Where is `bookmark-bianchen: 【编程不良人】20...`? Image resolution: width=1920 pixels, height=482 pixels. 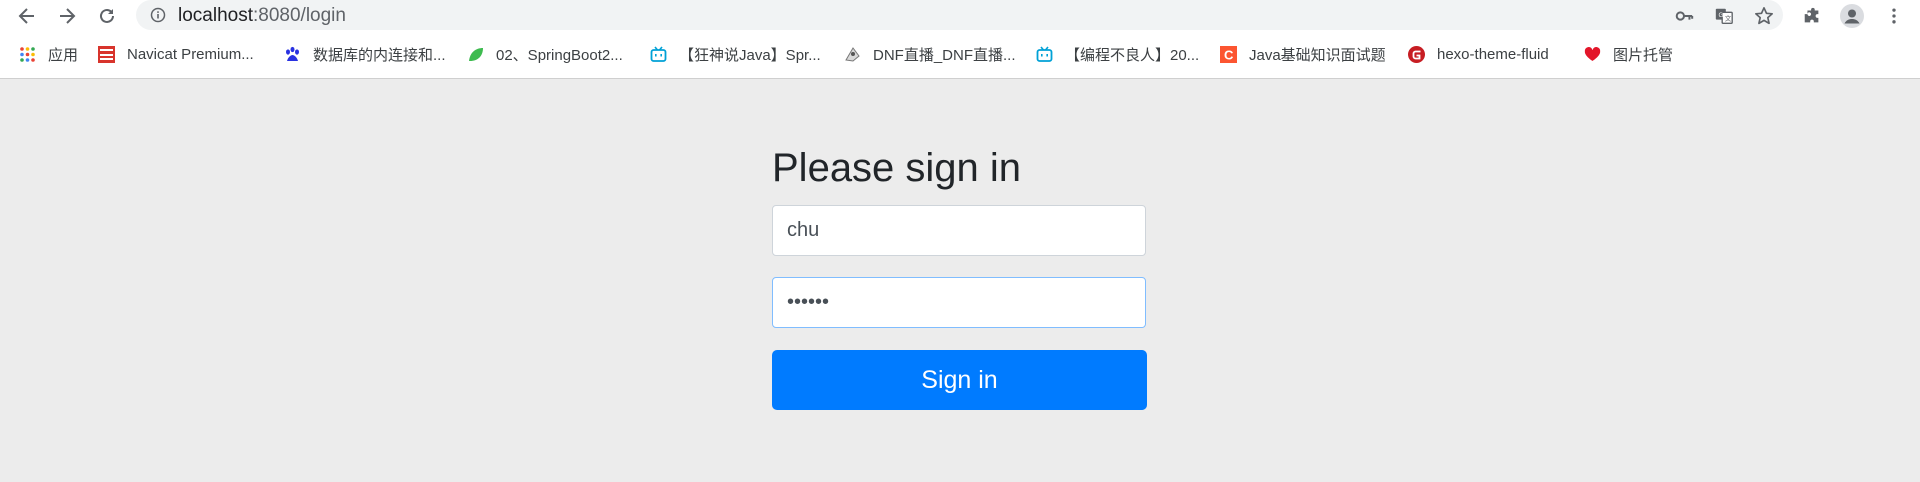
bookmark-bianchen: 【编程不良人】20... is located at coordinates (1117, 54).